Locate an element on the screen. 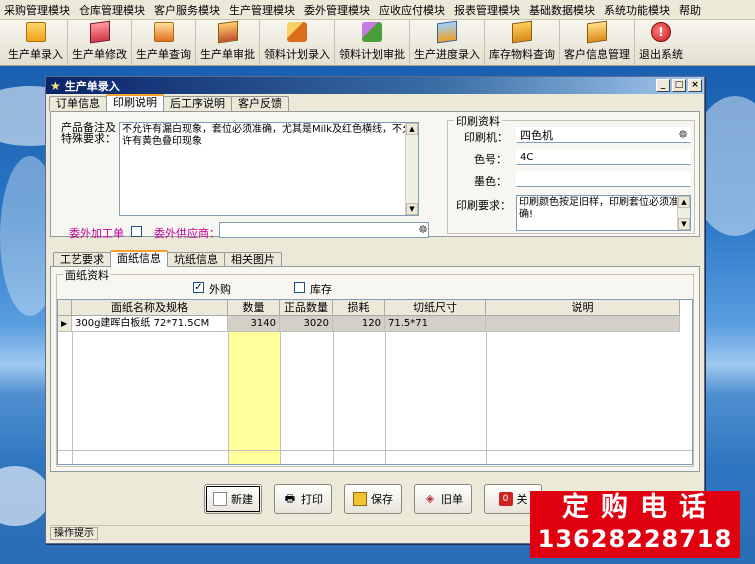 The width and height of the screenshot is (755, 564). menu-production: 生产管理模块 is located at coordinates (262, 10).